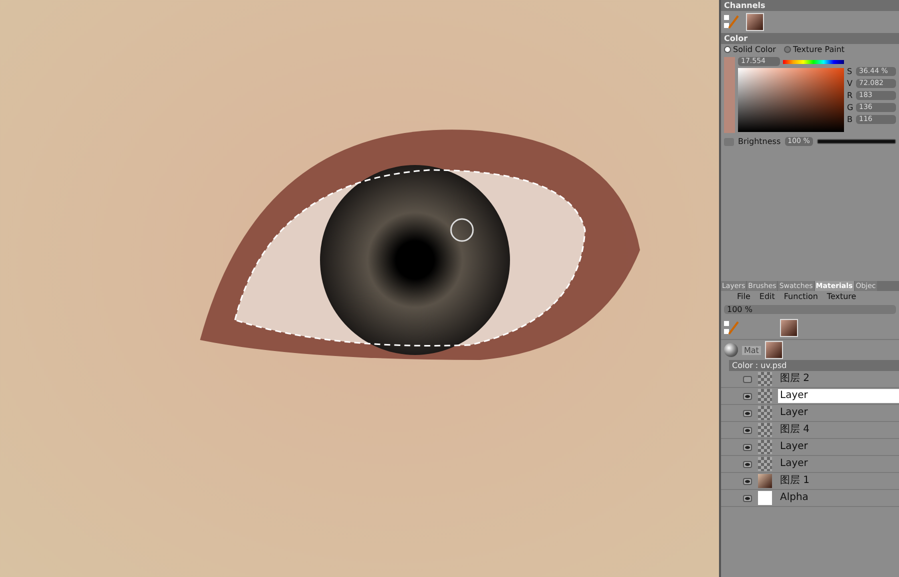 The image size is (899, 577). I want to click on menu-item: Texture, so click(841, 296).